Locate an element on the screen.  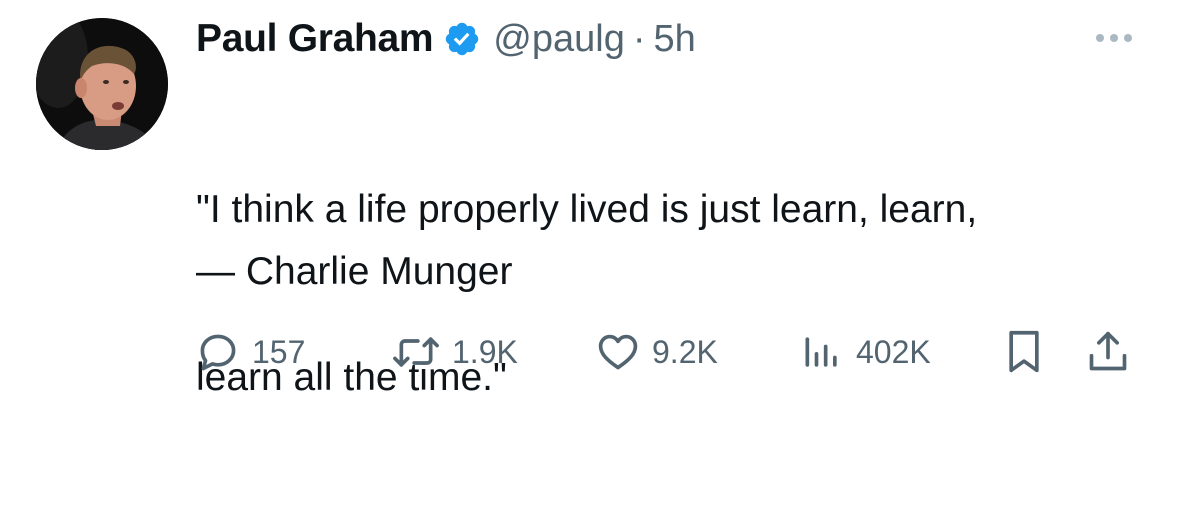
more-icon is located at coordinates (1114, 38).